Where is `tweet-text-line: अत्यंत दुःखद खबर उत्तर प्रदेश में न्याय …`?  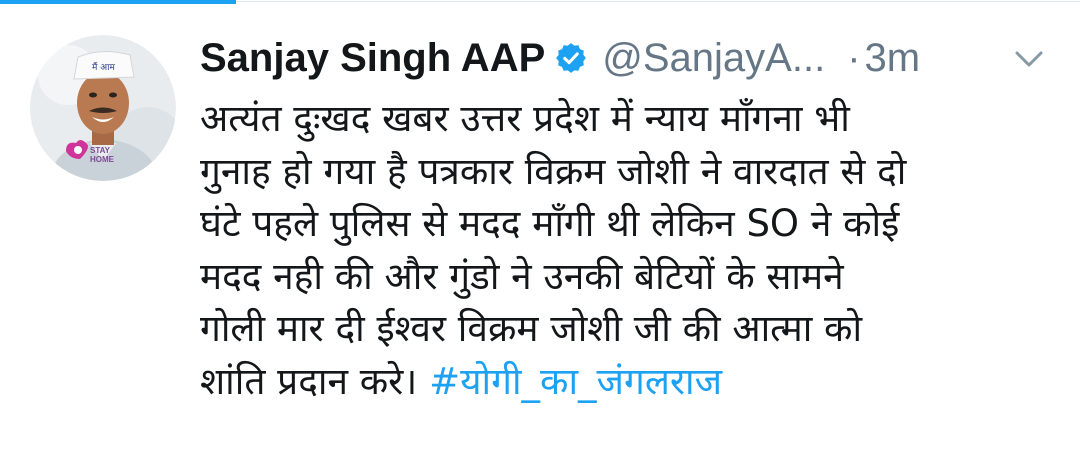 tweet-text-line: अत्यंत दुःखद खबर उत्तर प्रदेश में न्याय … is located at coordinates (525, 118).